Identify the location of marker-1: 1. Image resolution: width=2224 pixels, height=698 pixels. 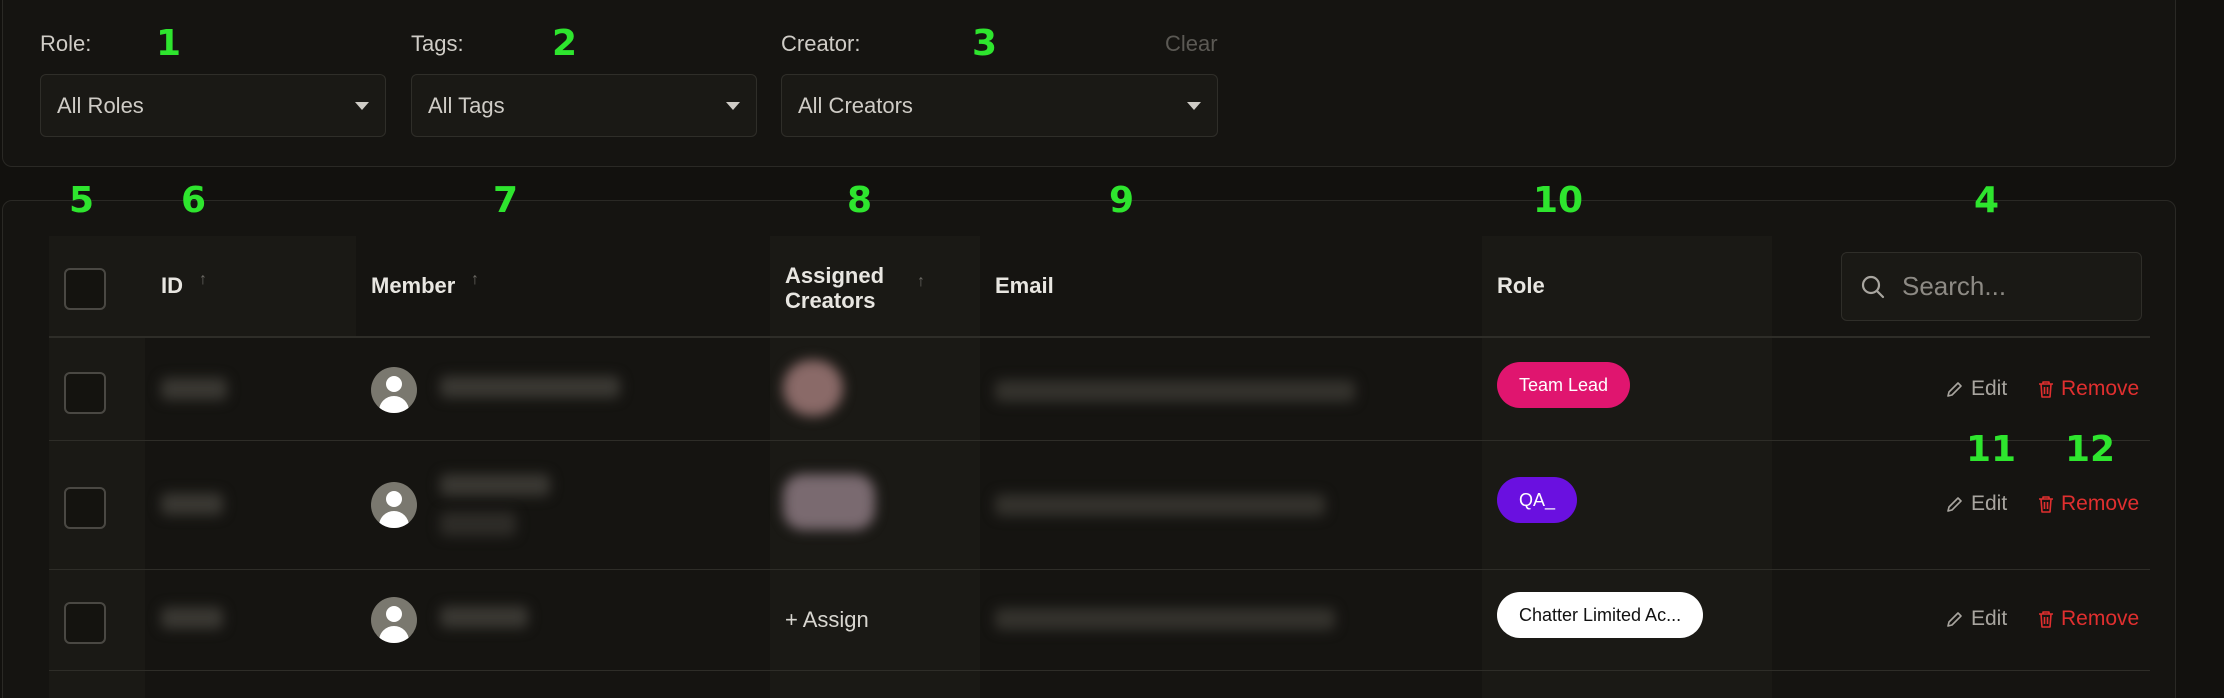
(169, 43).